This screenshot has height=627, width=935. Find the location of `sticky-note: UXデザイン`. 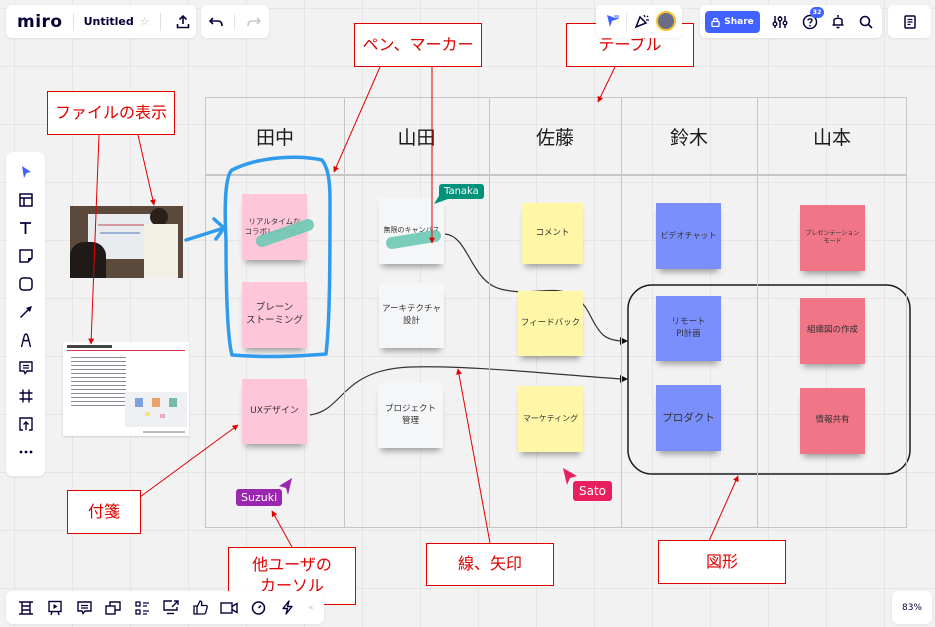

sticky-note: UXデザイン is located at coordinates (274, 411).